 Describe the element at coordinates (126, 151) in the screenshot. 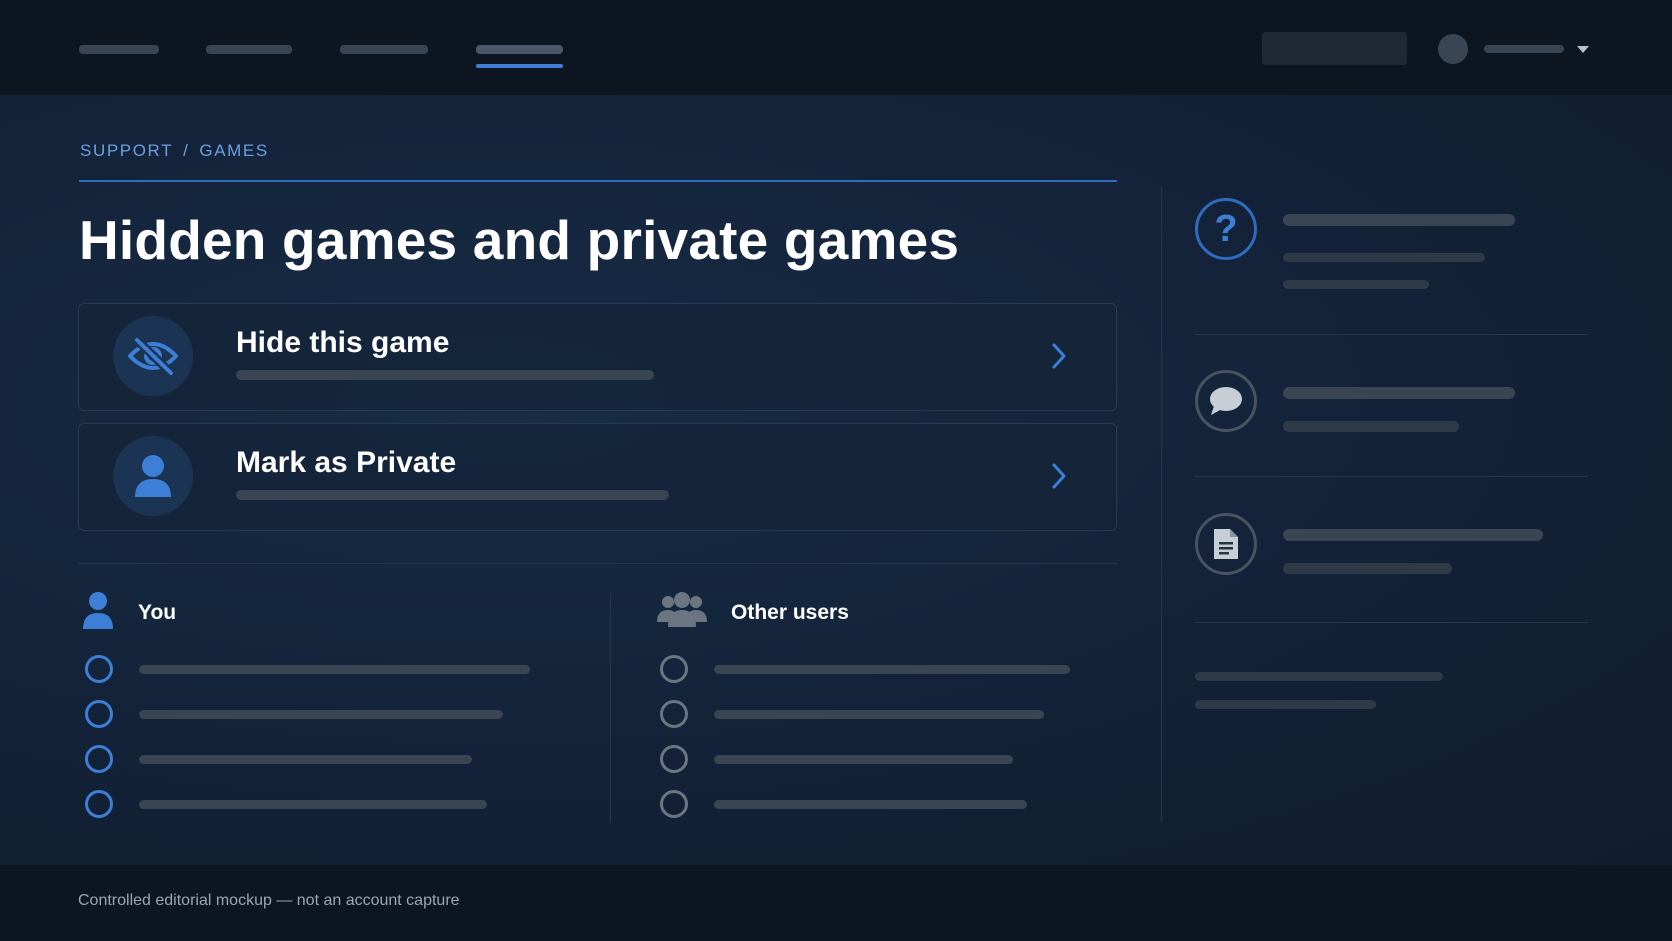

I see `breadcrumb-support: SUPPORT` at that location.